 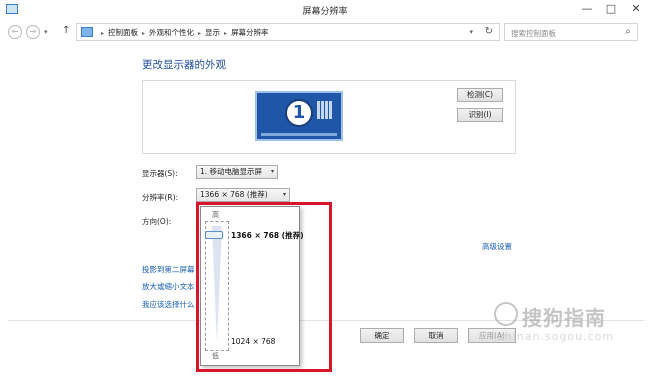 I want to click on monitor-preview-area: 1 检测(C) 识别(I), so click(x=329, y=117).